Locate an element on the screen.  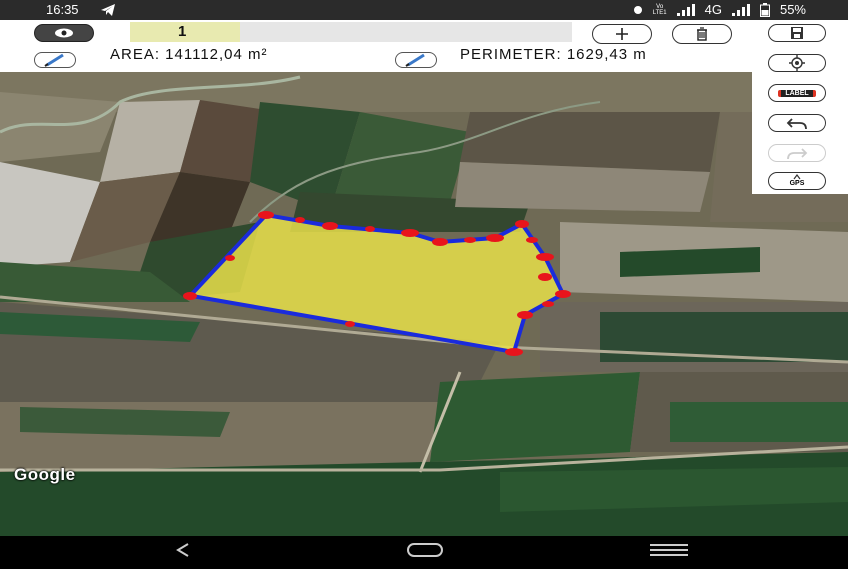
battery-level: 55% is located at coordinates (792, 9).